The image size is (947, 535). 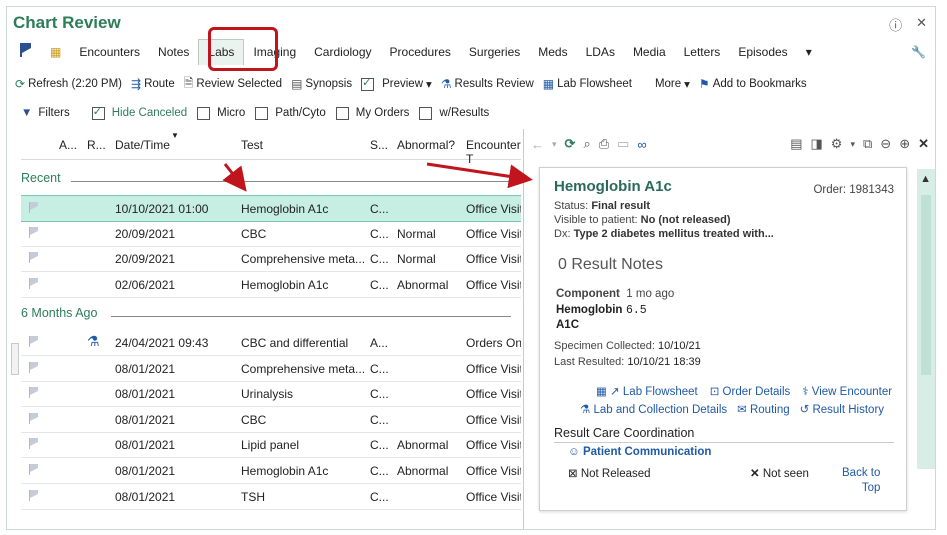 What do you see at coordinates (796, 144) in the screenshot?
I see `layout-horizontal-icon: ▤` at bounding box center [796, 144].